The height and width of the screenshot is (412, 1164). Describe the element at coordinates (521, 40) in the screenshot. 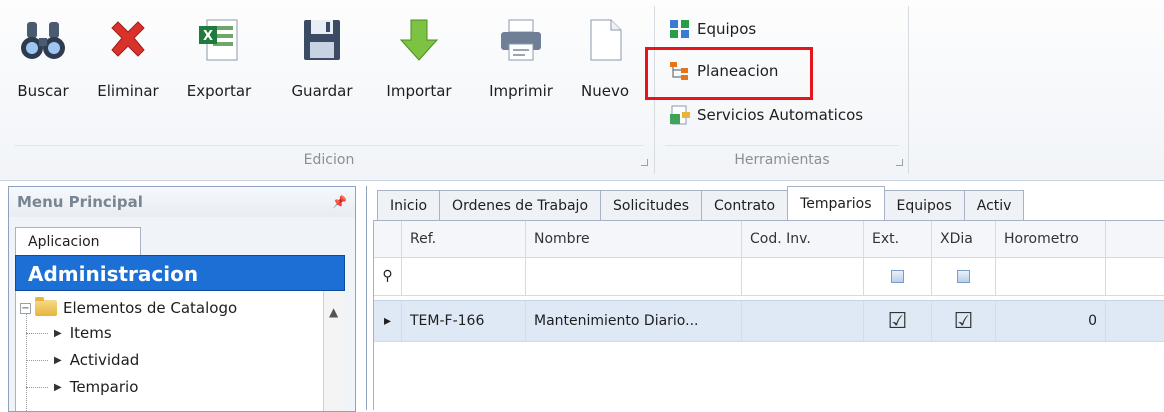

I see `printer-icon` at that location.